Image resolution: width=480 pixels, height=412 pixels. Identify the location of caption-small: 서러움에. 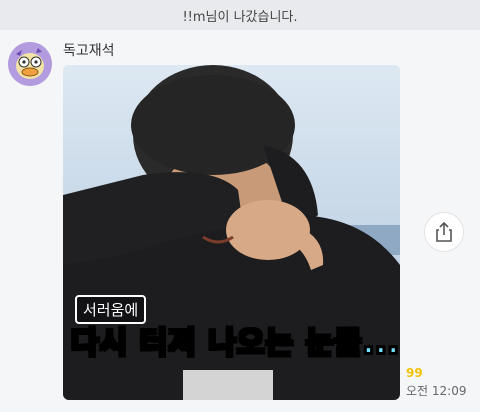
(111, 309).